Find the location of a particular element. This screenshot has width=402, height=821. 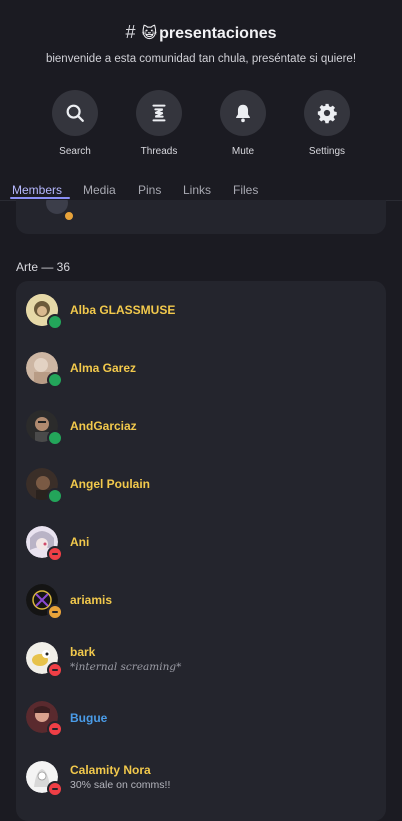

settings-label: Settings is located at coordinates (327, 151).